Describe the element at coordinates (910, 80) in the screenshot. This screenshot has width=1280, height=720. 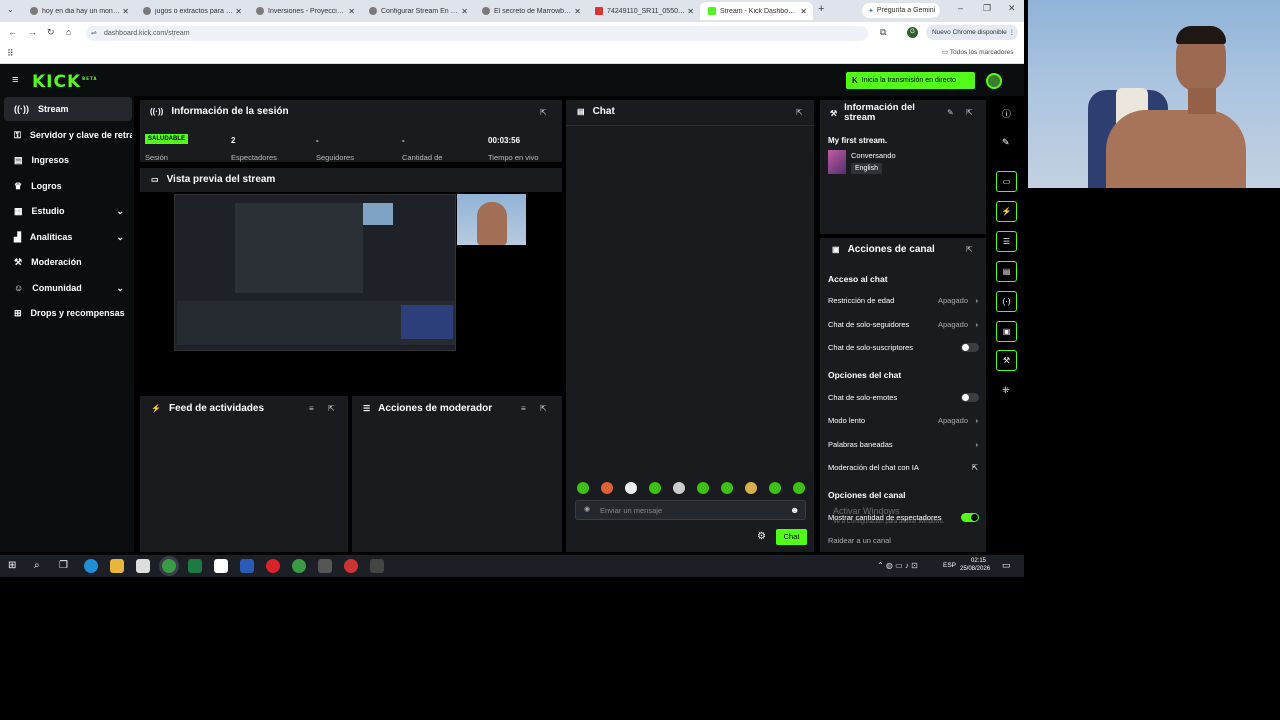
I see `go-live-button: K Inicia la transmisión en directo` at that location.